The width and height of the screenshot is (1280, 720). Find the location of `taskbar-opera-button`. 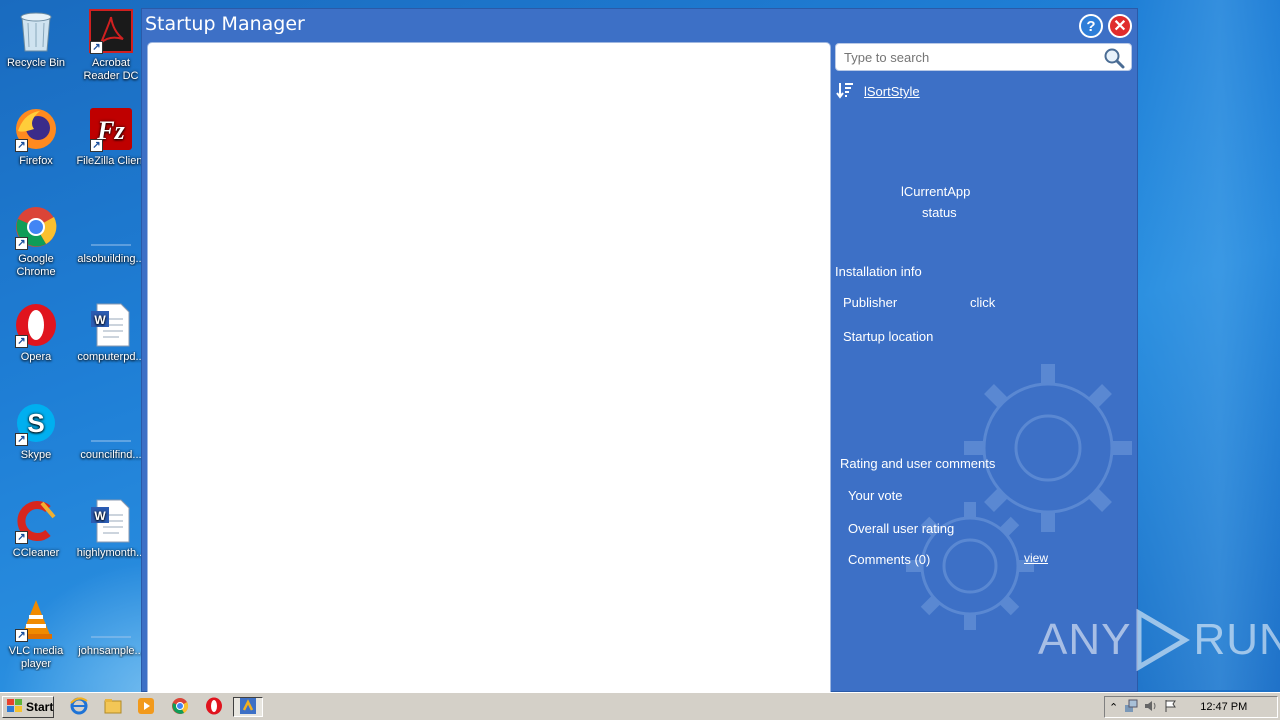

taskbar-opera-button is located at coordinates (214, 707).